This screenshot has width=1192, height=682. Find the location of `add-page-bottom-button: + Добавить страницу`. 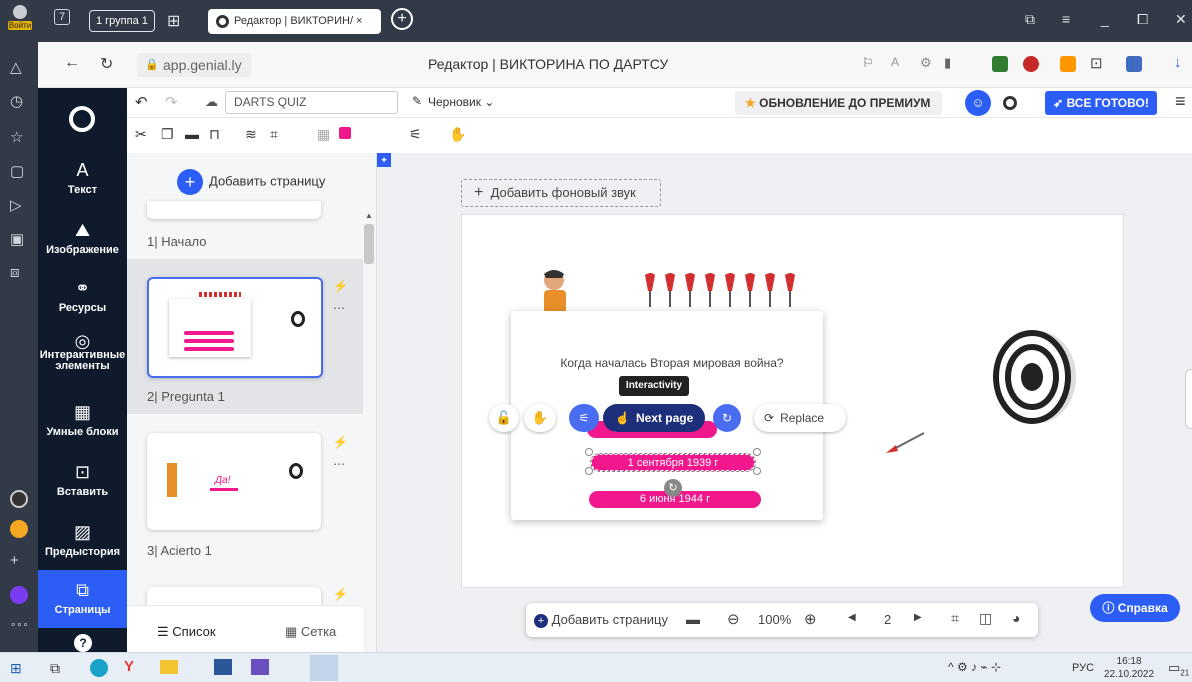

add-page-bottom-button: + Добавить страницу is located at coordinates (601, 620).